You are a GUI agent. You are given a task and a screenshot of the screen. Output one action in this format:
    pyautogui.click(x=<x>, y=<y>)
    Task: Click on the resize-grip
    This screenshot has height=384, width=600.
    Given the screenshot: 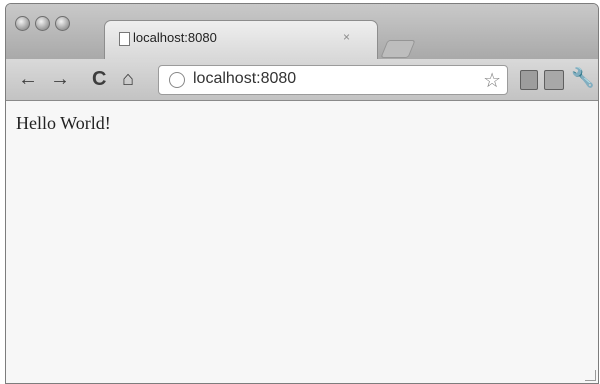 What is the action you would take?
    pyautogui.click(x=590, y=375)
    